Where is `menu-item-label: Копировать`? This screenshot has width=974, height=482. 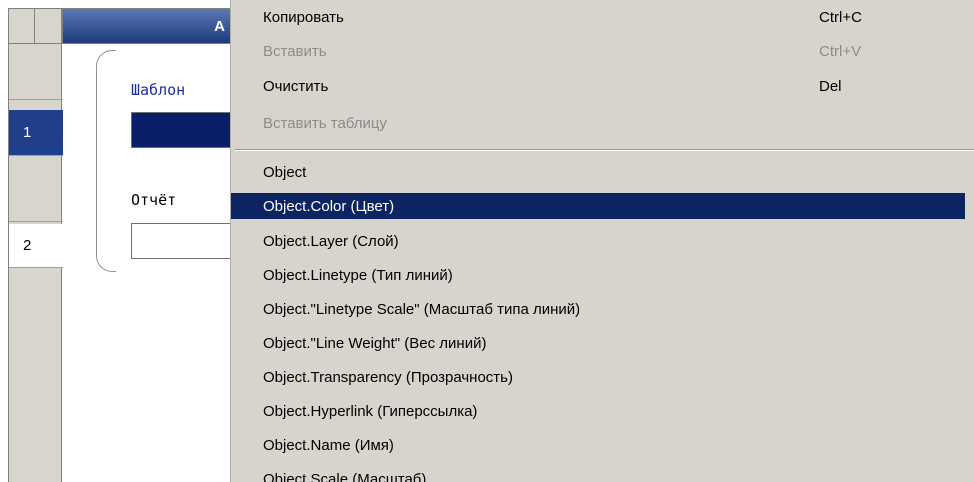 menu-item-label: Копировать is located at coordinates (303, 17).